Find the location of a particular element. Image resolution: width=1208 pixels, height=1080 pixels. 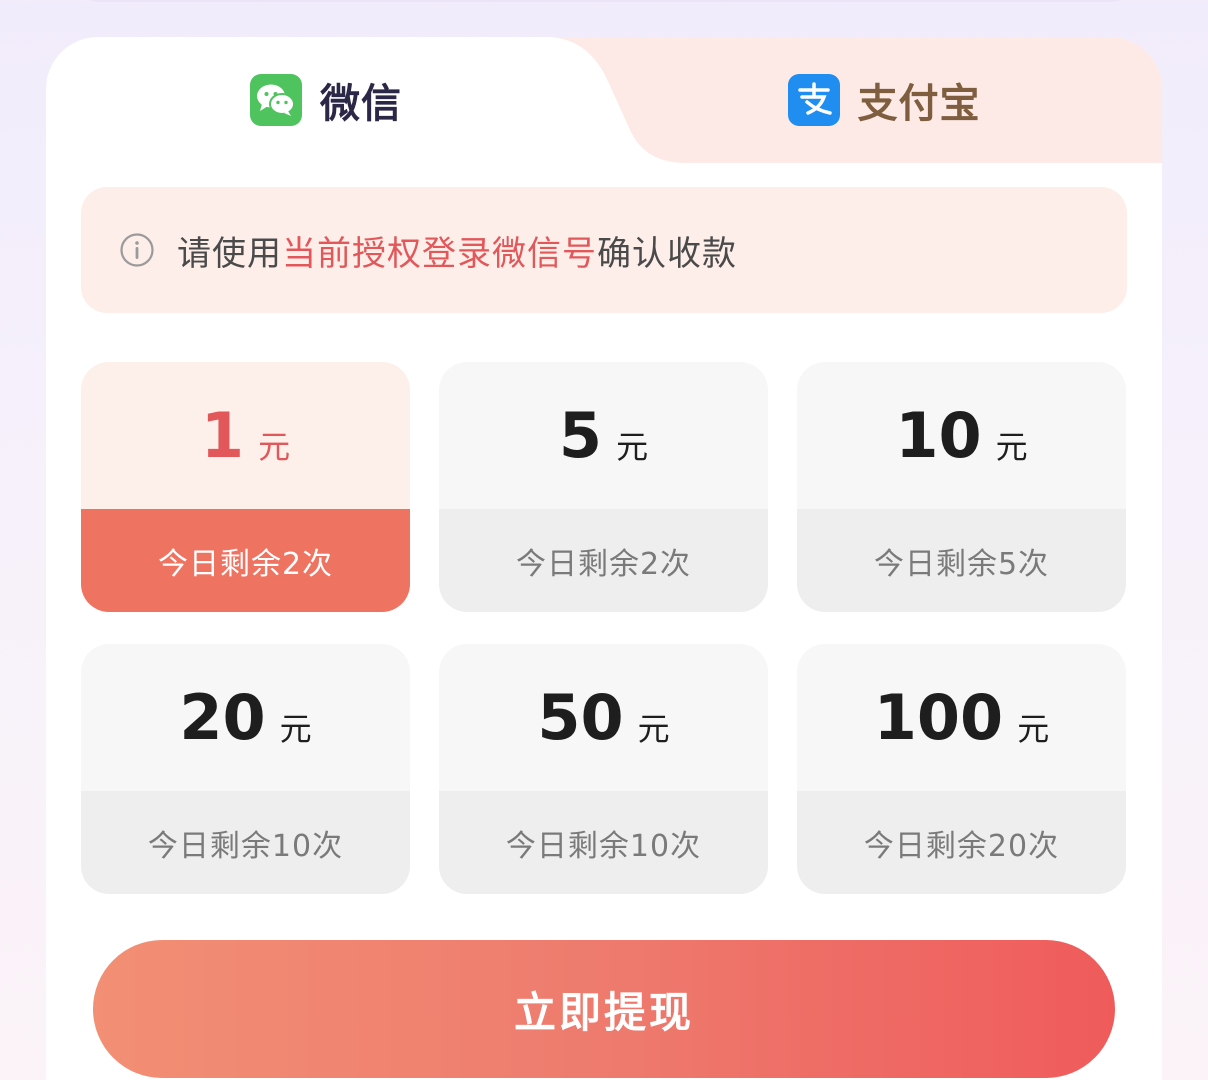

amount-display: 20 元 is located at coordinates (245, 717).